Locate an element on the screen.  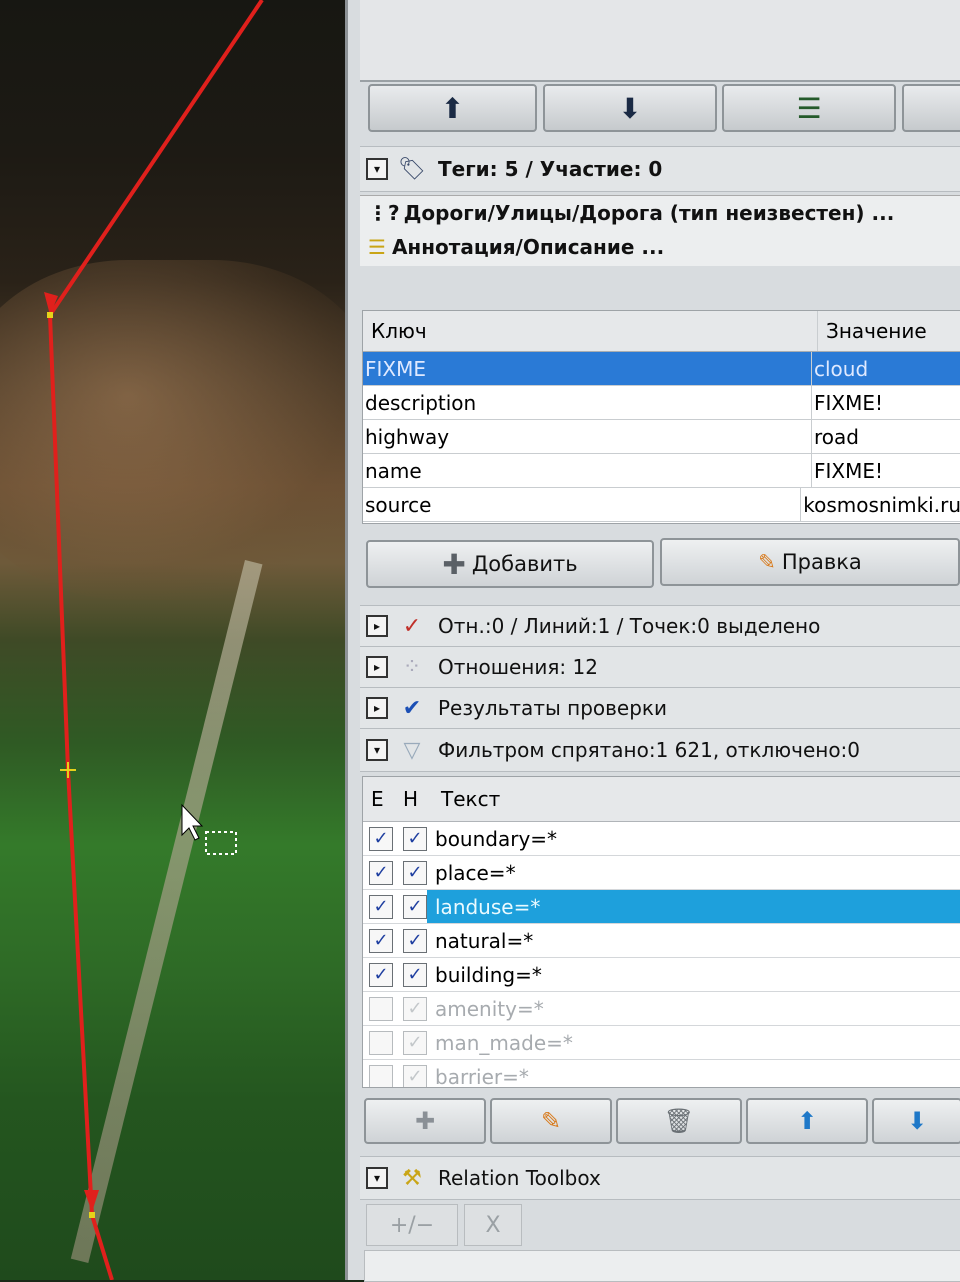
table-row: ✓ ✓ building=* is located at coordinates (661, 975).